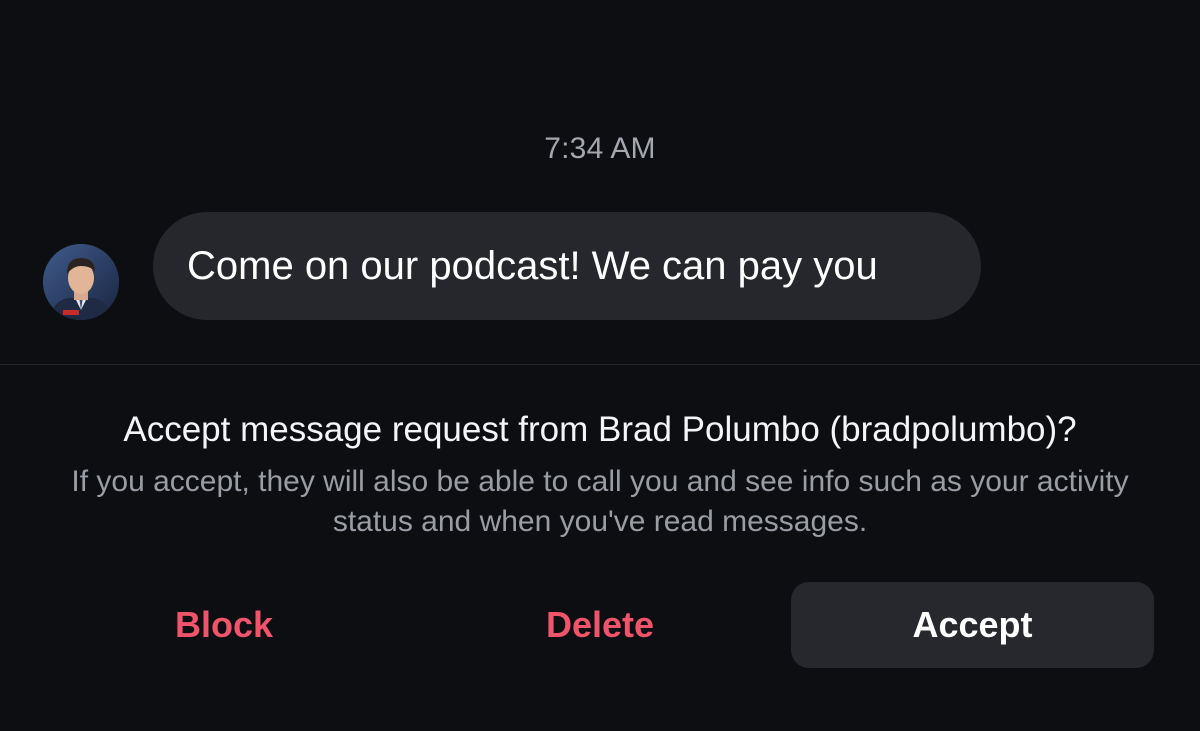 This screenshot has width=1200, height=731. I want to click on block-button: Block, so click(224, 625).